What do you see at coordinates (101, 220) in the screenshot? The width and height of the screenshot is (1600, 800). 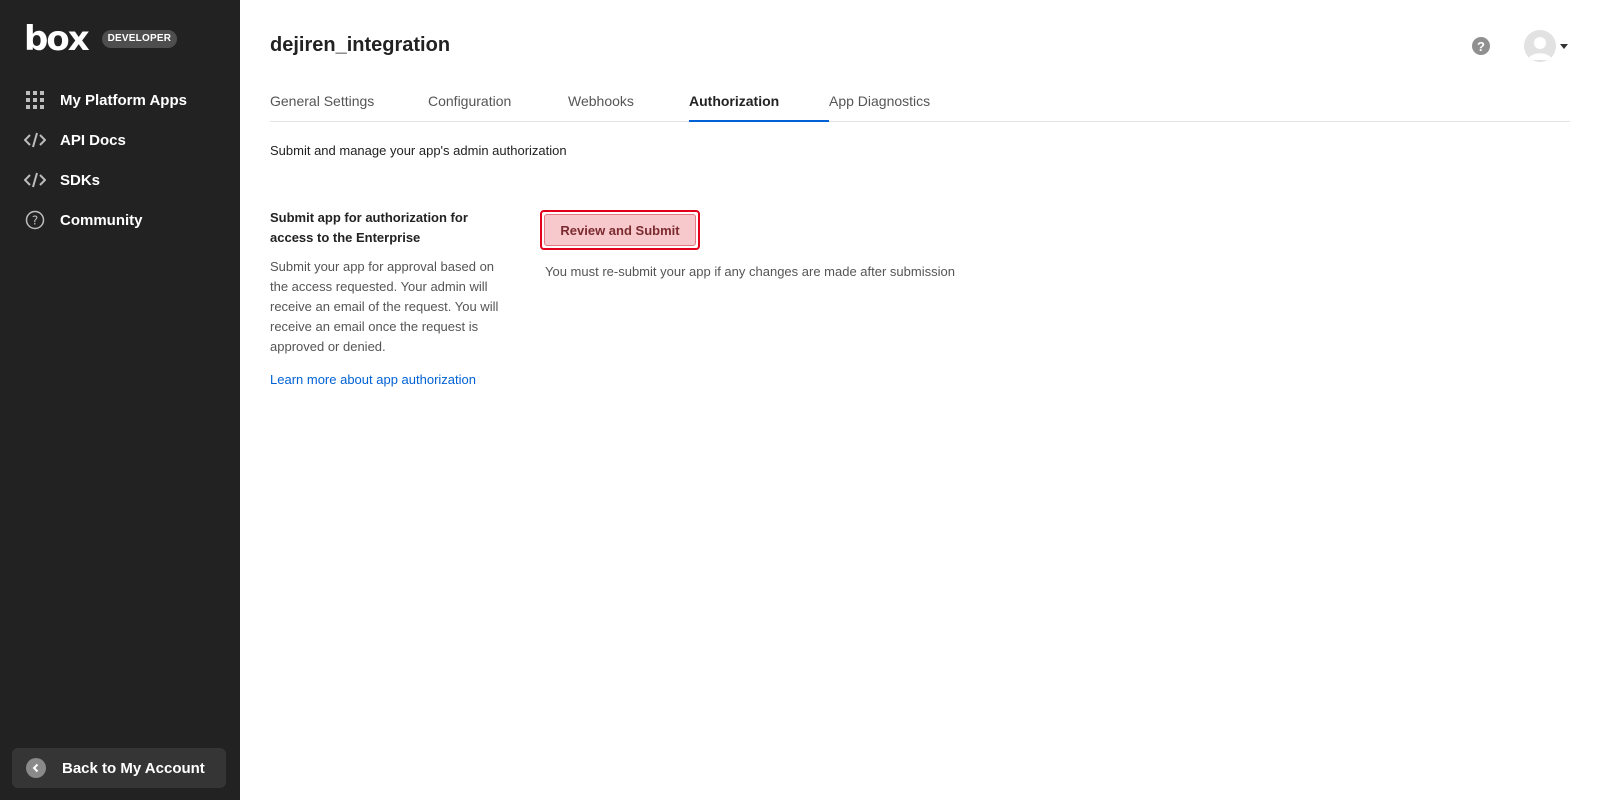 I see `sidebar-item-label: Community` at bounding box center [101, 220].